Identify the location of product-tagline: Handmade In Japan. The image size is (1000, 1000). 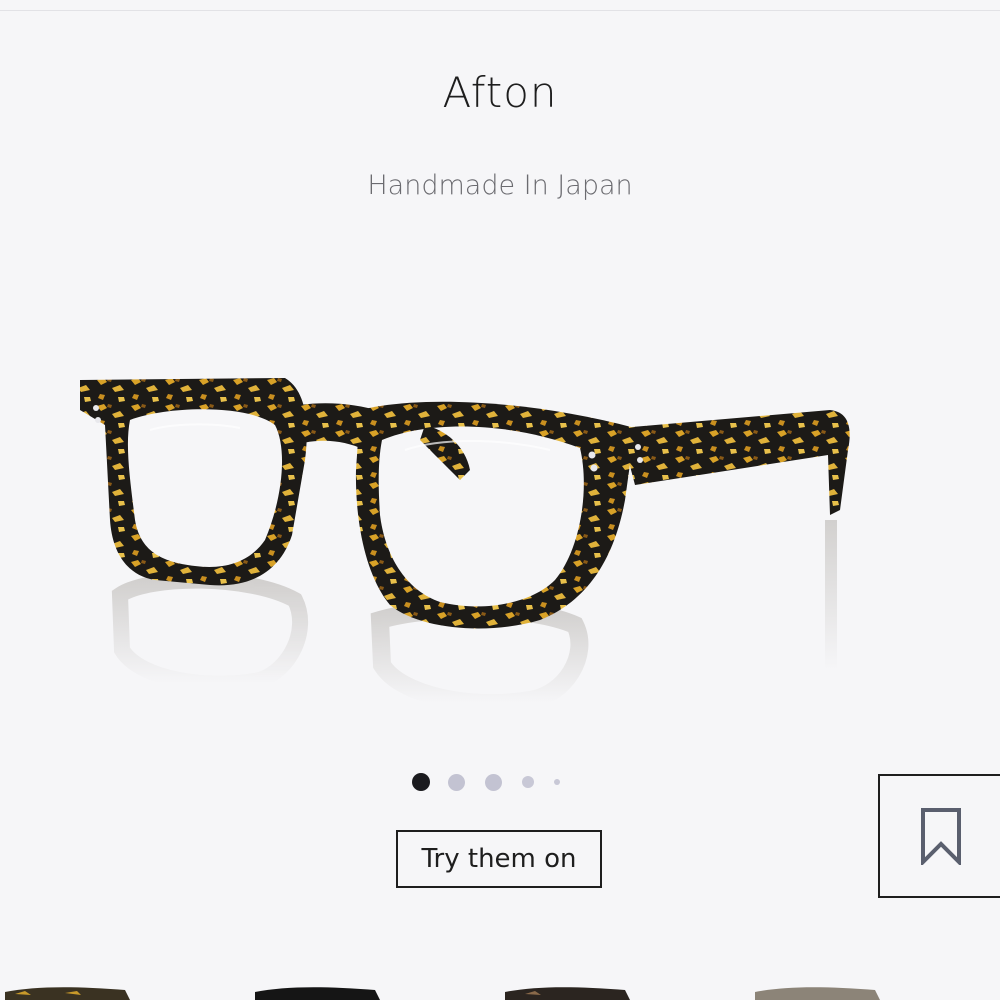
(500, 185).